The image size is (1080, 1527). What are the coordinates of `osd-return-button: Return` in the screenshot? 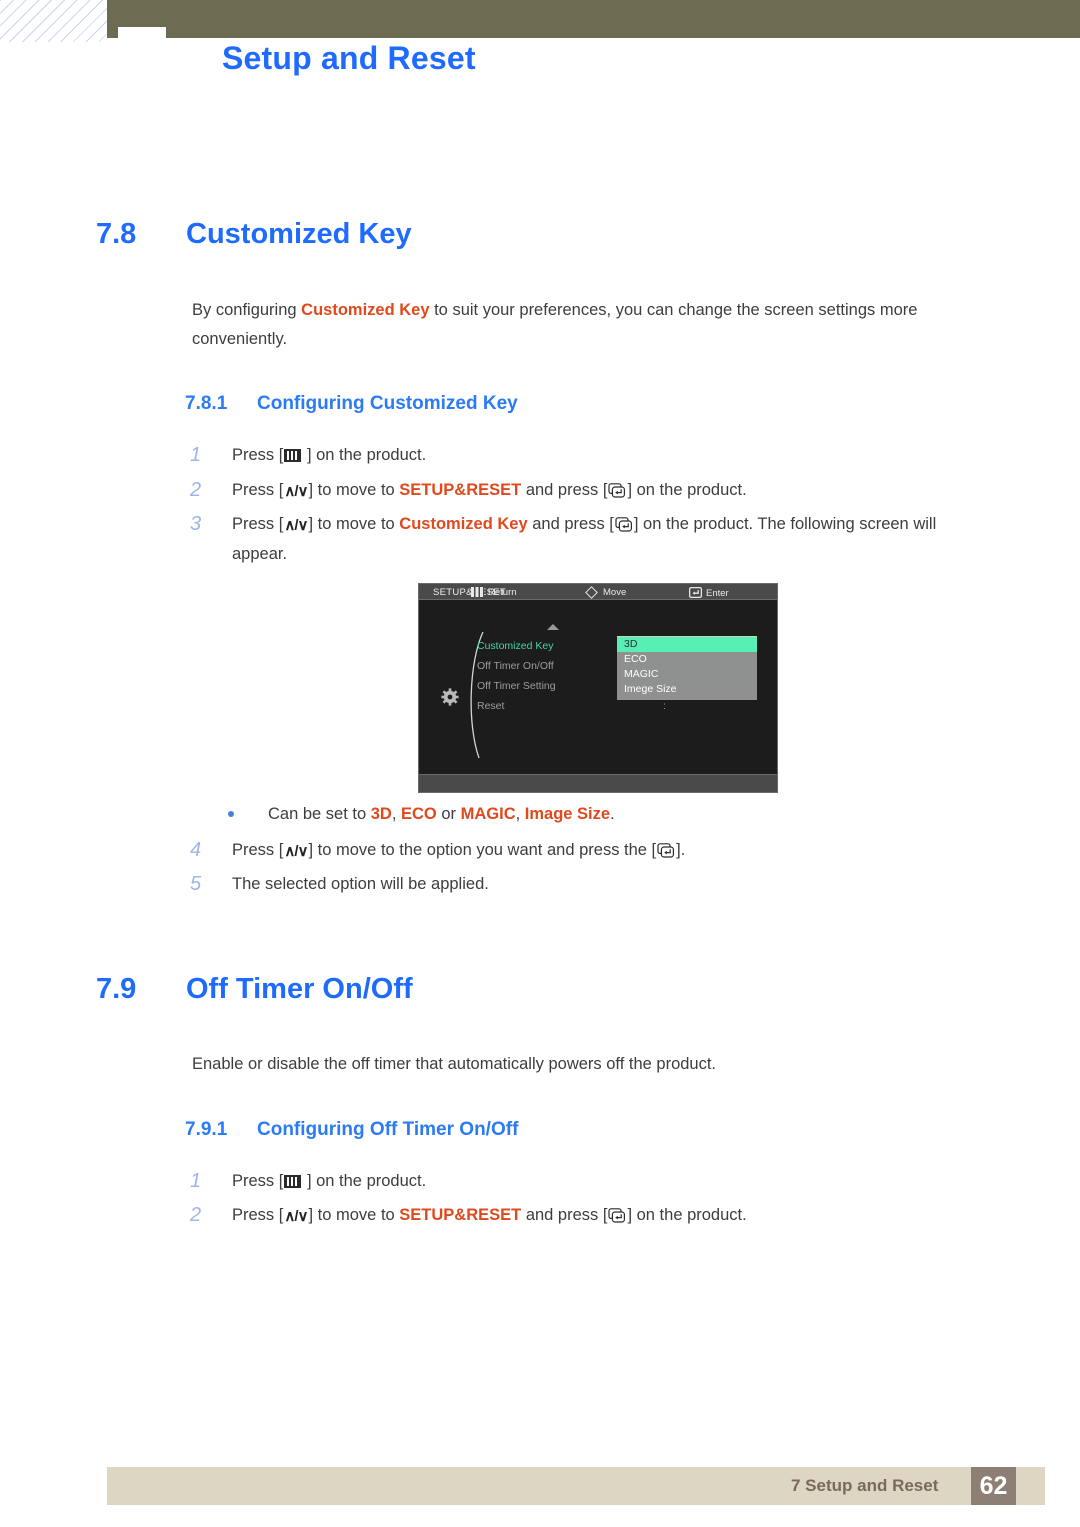 It's located at (494, 593).